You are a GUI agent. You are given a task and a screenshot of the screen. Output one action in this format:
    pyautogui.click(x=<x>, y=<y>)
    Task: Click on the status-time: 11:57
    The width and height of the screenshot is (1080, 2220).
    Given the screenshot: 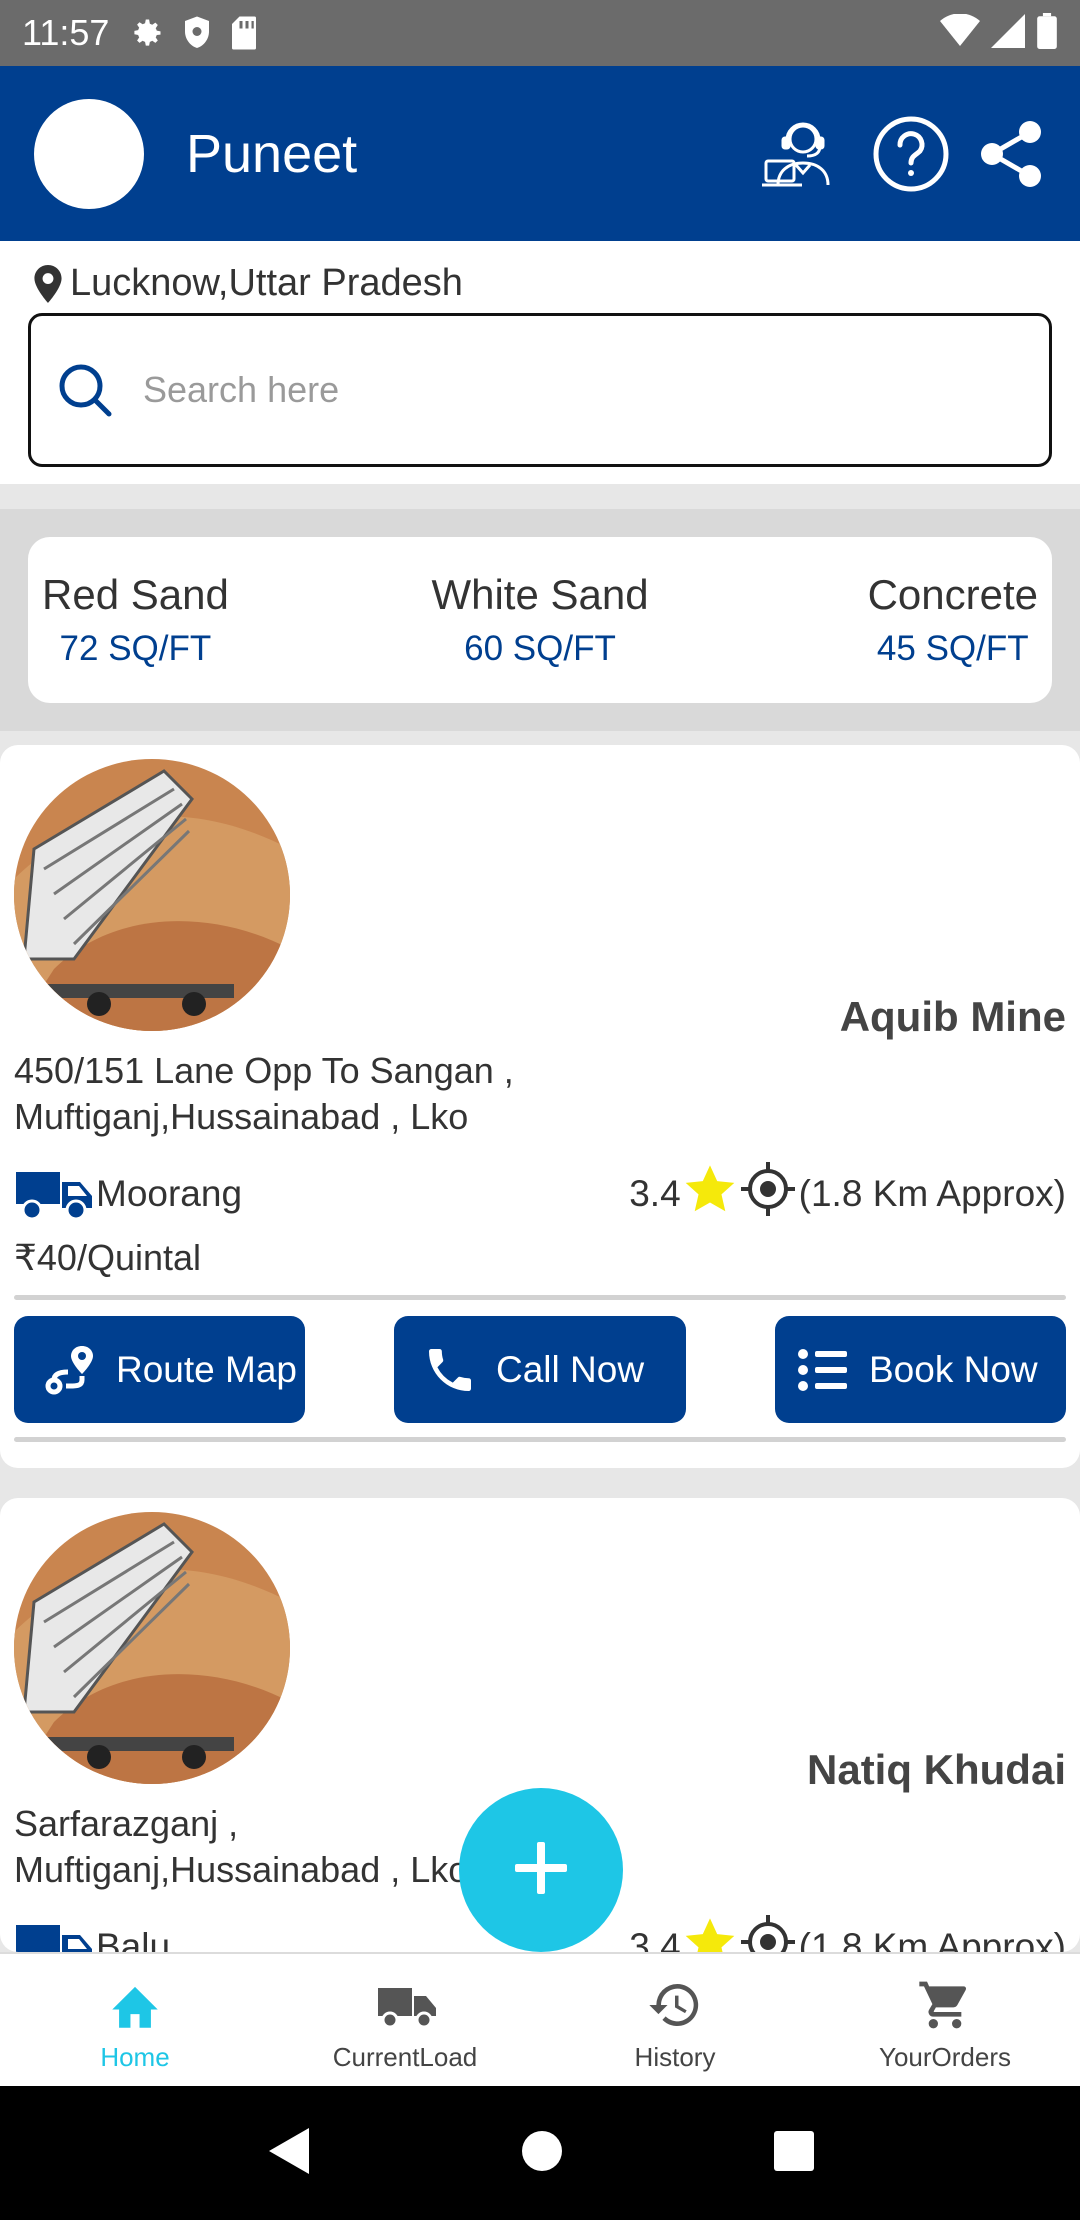 What is the action you would take?
    pyautogui.click(x=66, y=32)
    